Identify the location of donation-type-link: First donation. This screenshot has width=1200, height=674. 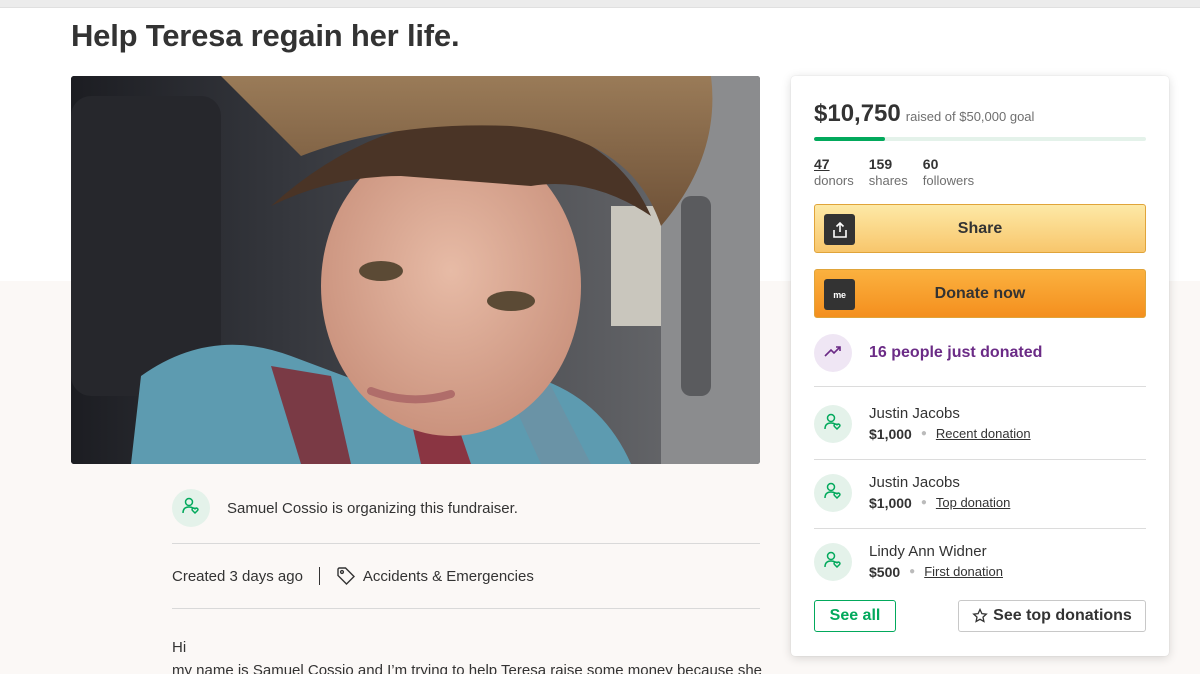
(963, 572).